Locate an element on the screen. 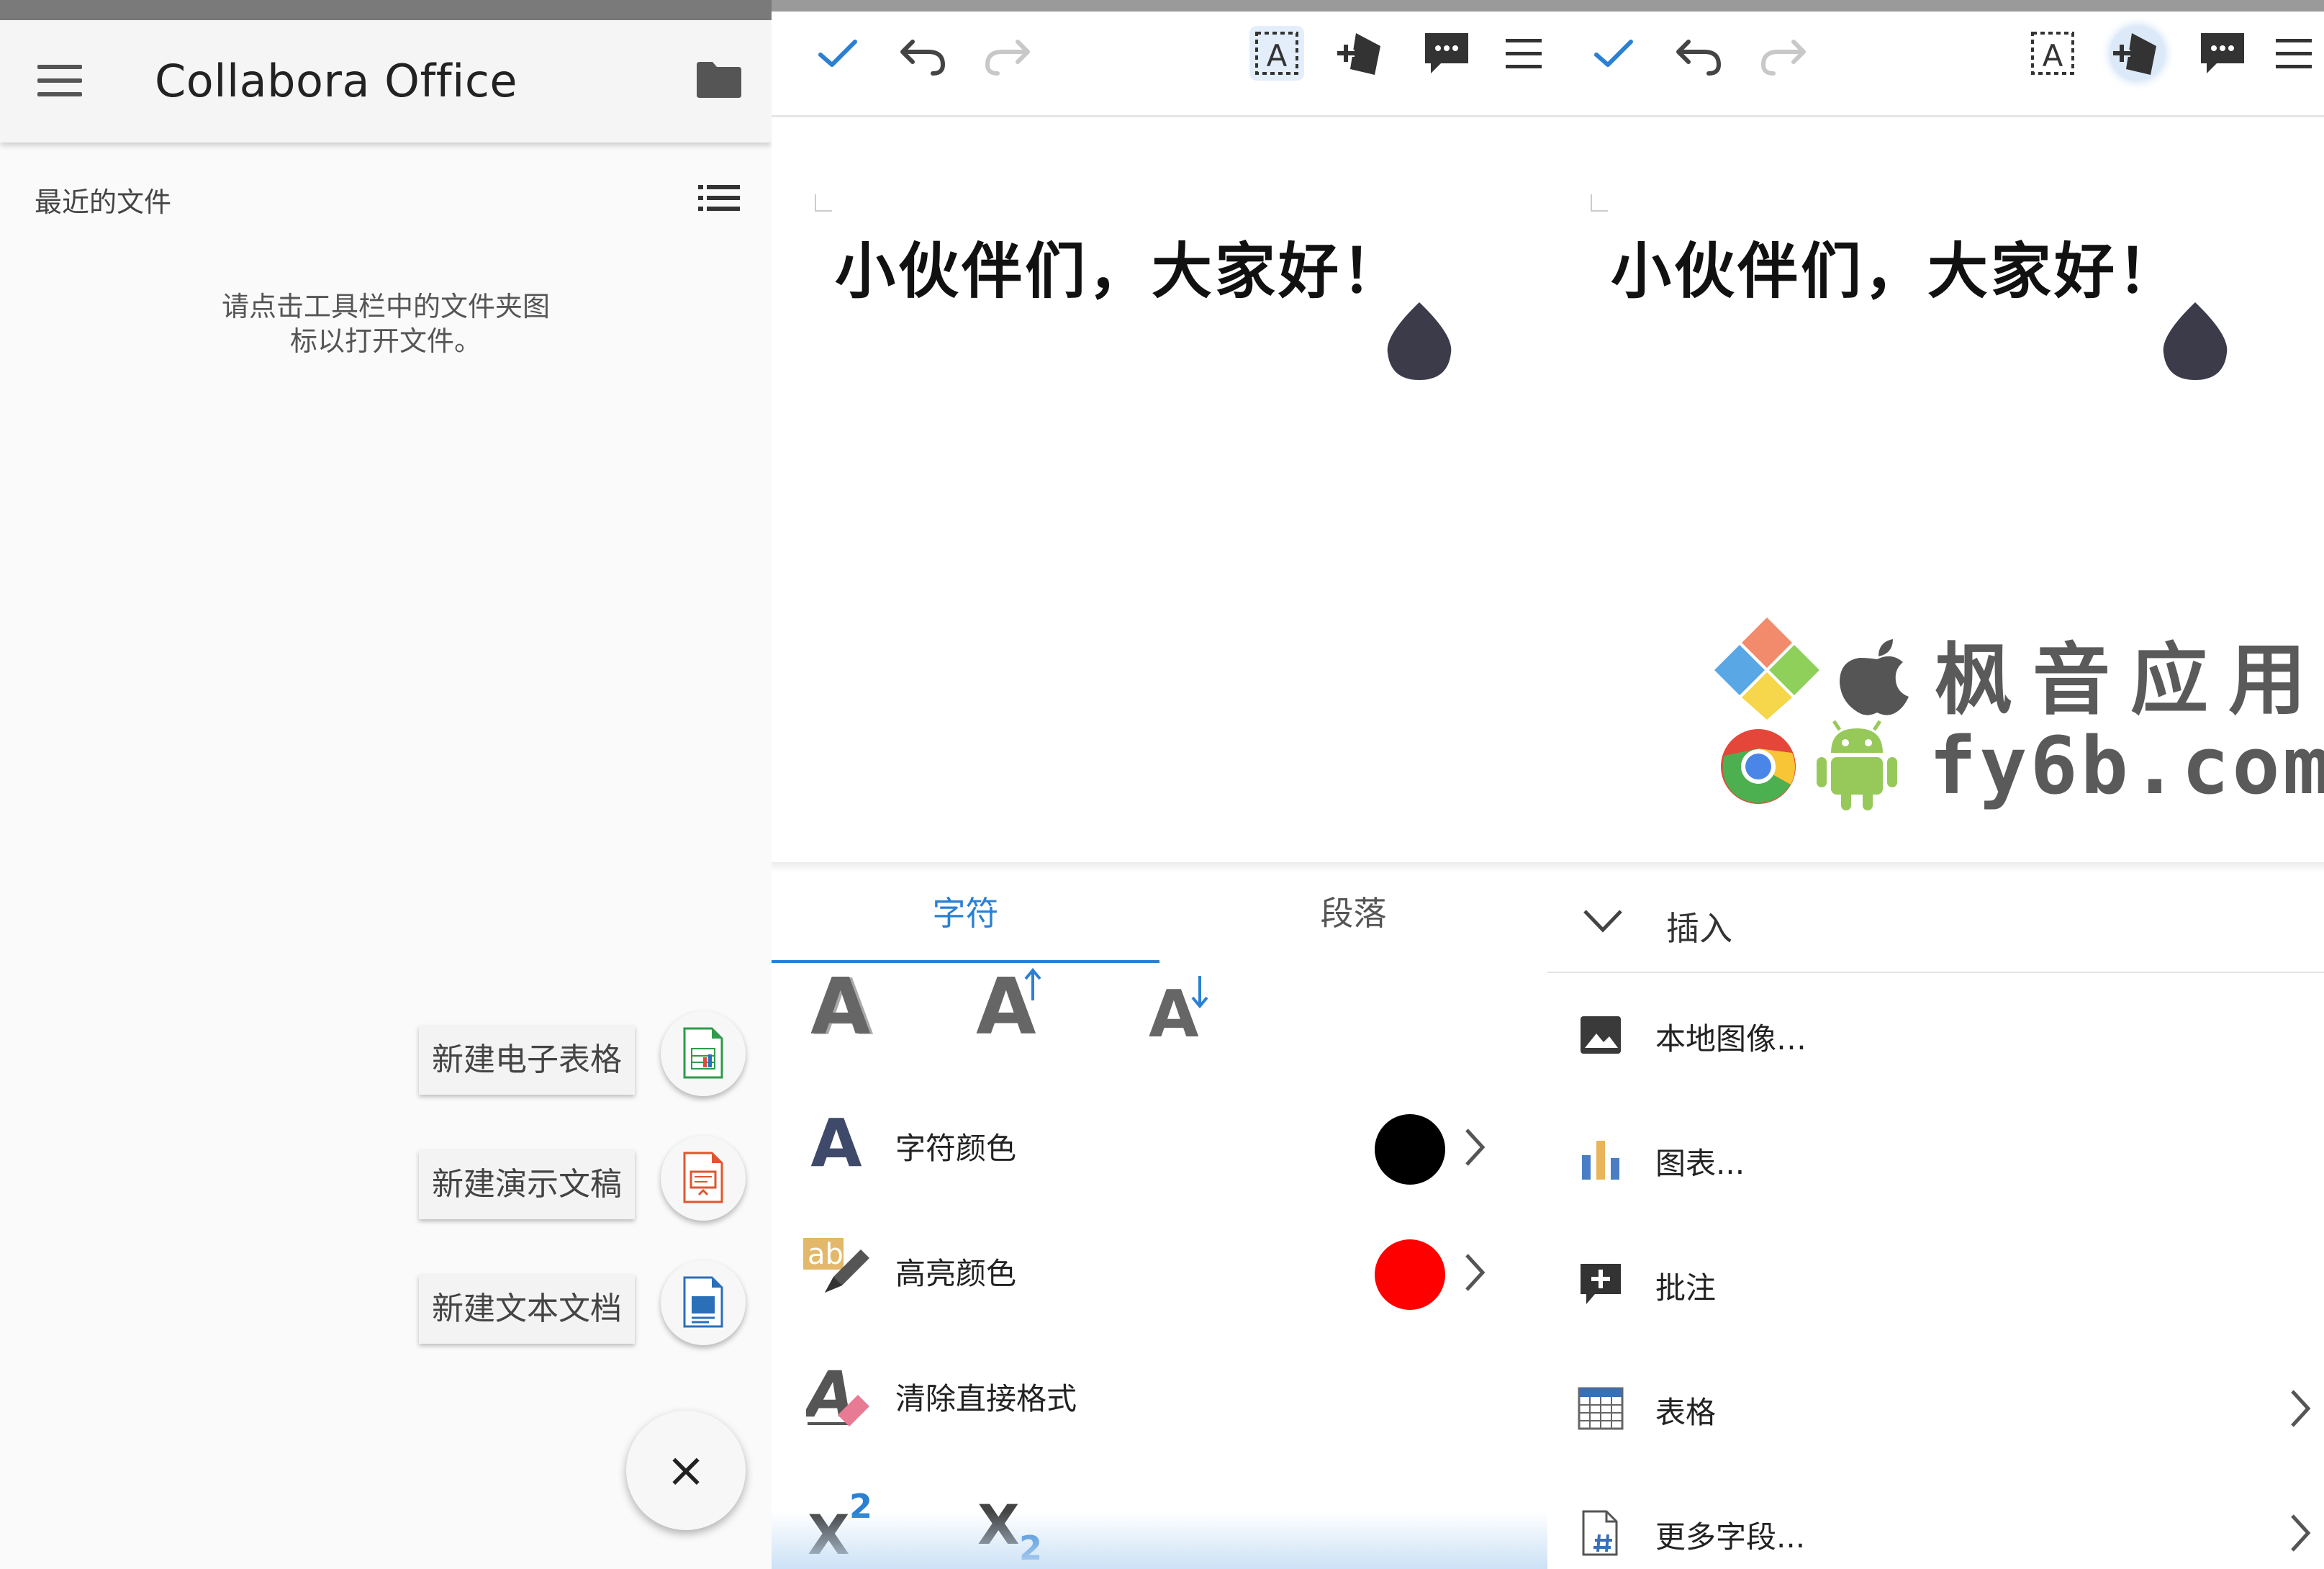  script-controls: X 2 X 2 is located at coordinates (1159, 1515).